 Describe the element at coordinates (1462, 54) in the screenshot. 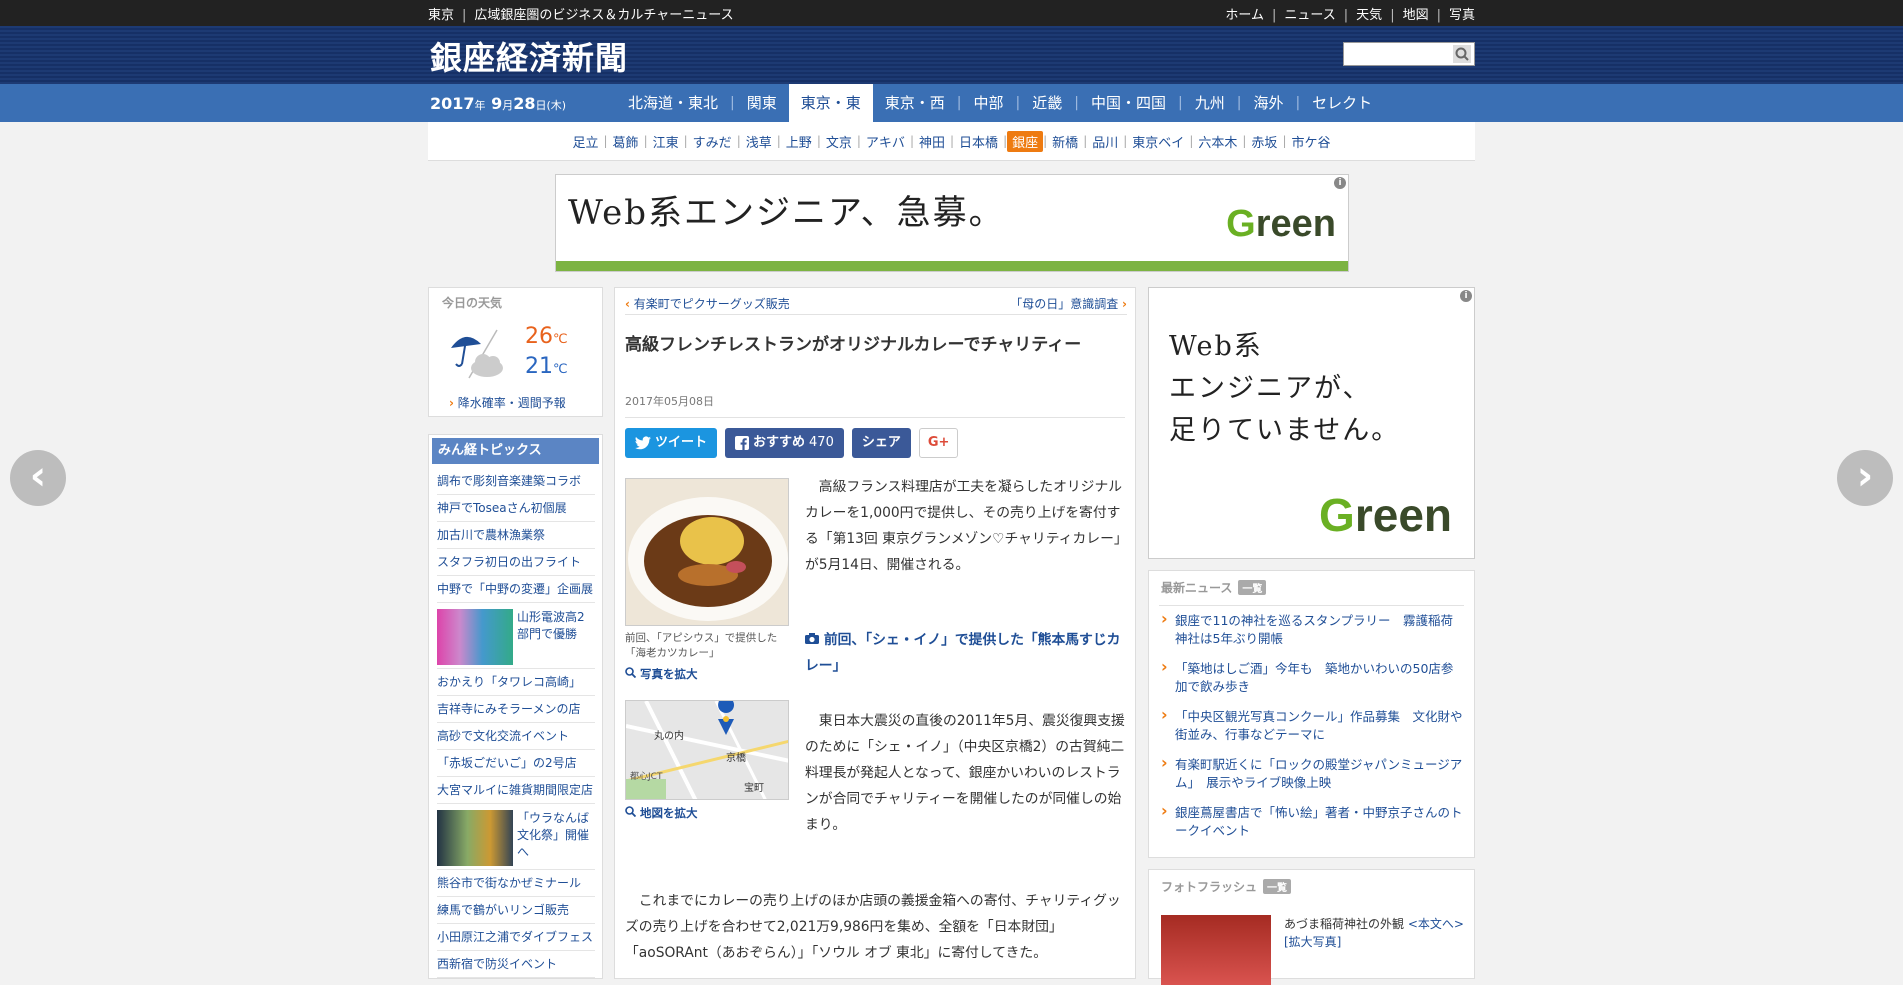

I see `search-icon` at that location.